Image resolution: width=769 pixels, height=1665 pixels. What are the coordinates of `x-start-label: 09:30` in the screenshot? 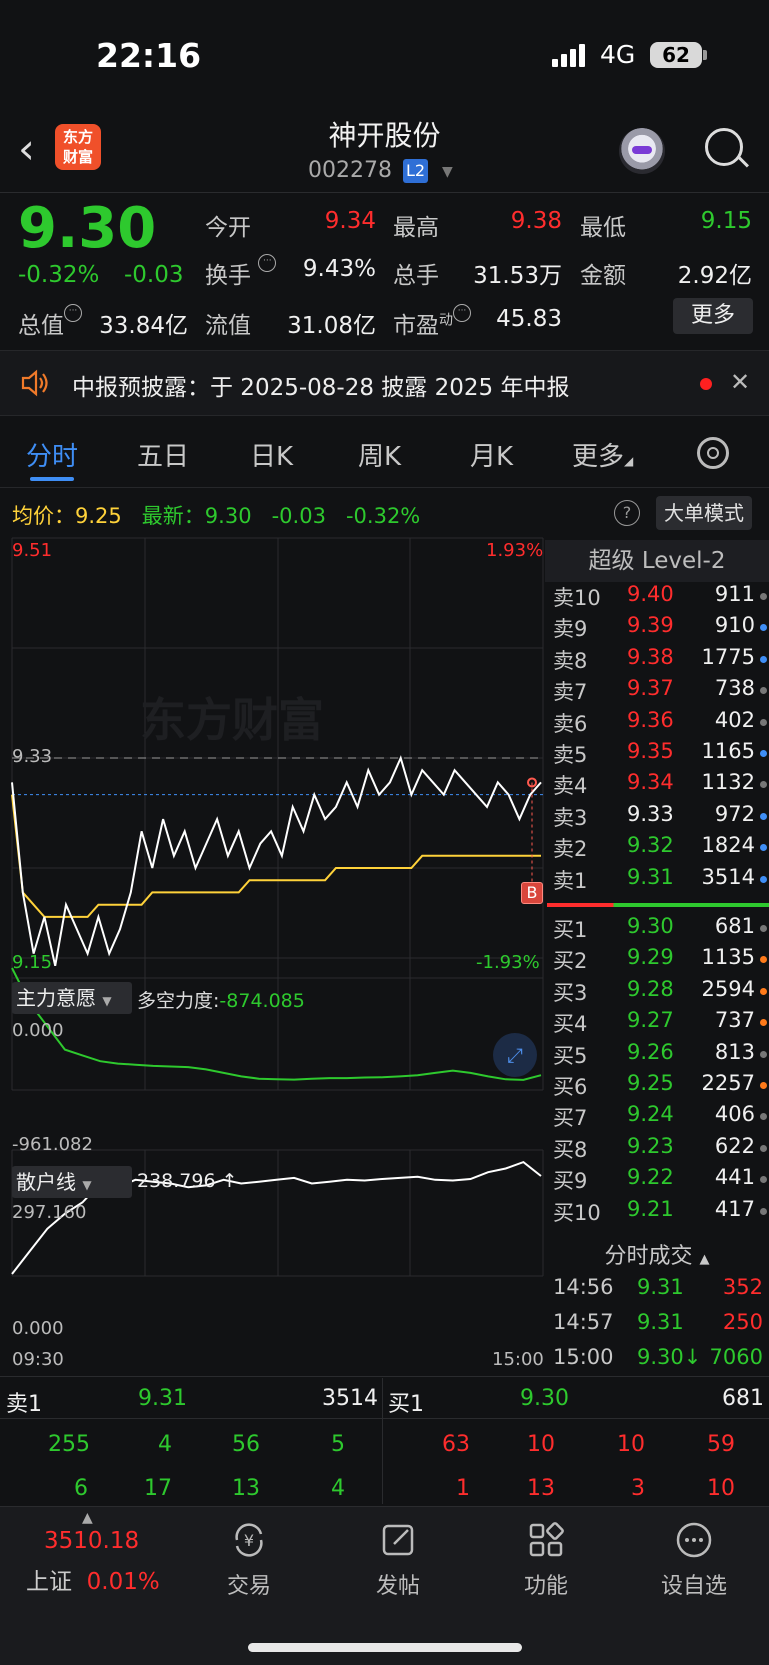 It's located at (38, 1359).